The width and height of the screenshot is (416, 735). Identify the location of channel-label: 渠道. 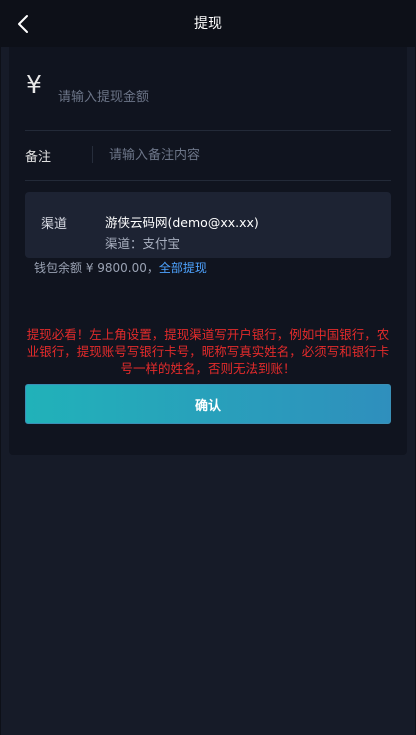
(54, 224).